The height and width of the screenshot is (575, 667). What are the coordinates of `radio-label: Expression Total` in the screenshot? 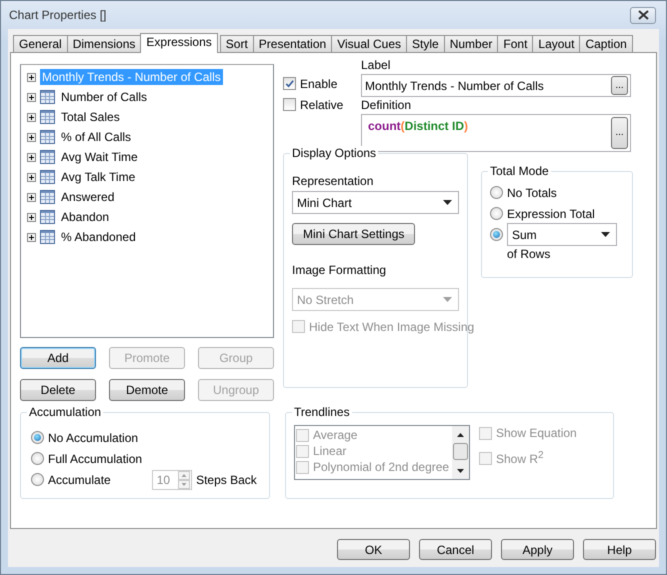 It's located at (551, 213).